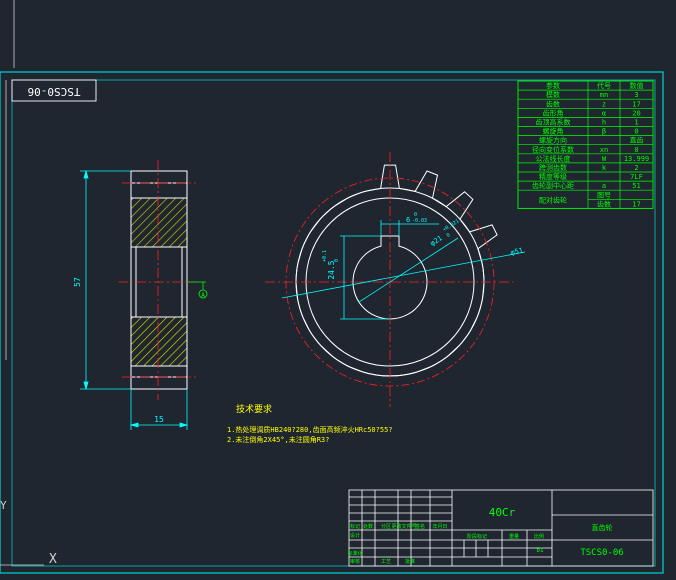 The image size is (676, 580). What do you see at coordinates (604, 159) in the screenshot?
I see `param-cell: W` at bounding box center [604, 159].